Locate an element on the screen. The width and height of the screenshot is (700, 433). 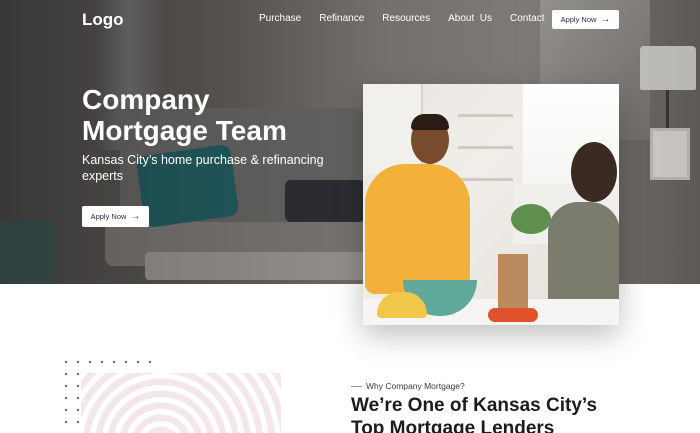
apply-now-nav-button: Apply Now → is located at coordinates (585, 19).